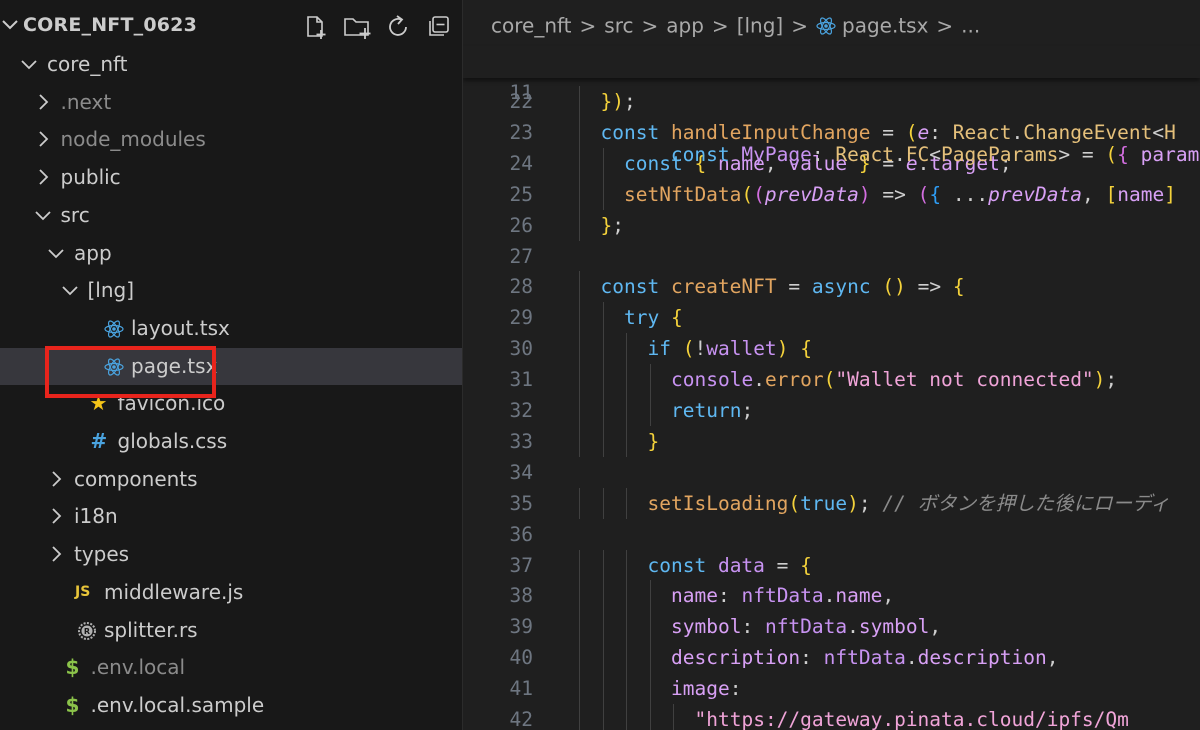  Describe the element at coordinates (358, 27) in the screenshot. I see `new-folder-icon` at that location.